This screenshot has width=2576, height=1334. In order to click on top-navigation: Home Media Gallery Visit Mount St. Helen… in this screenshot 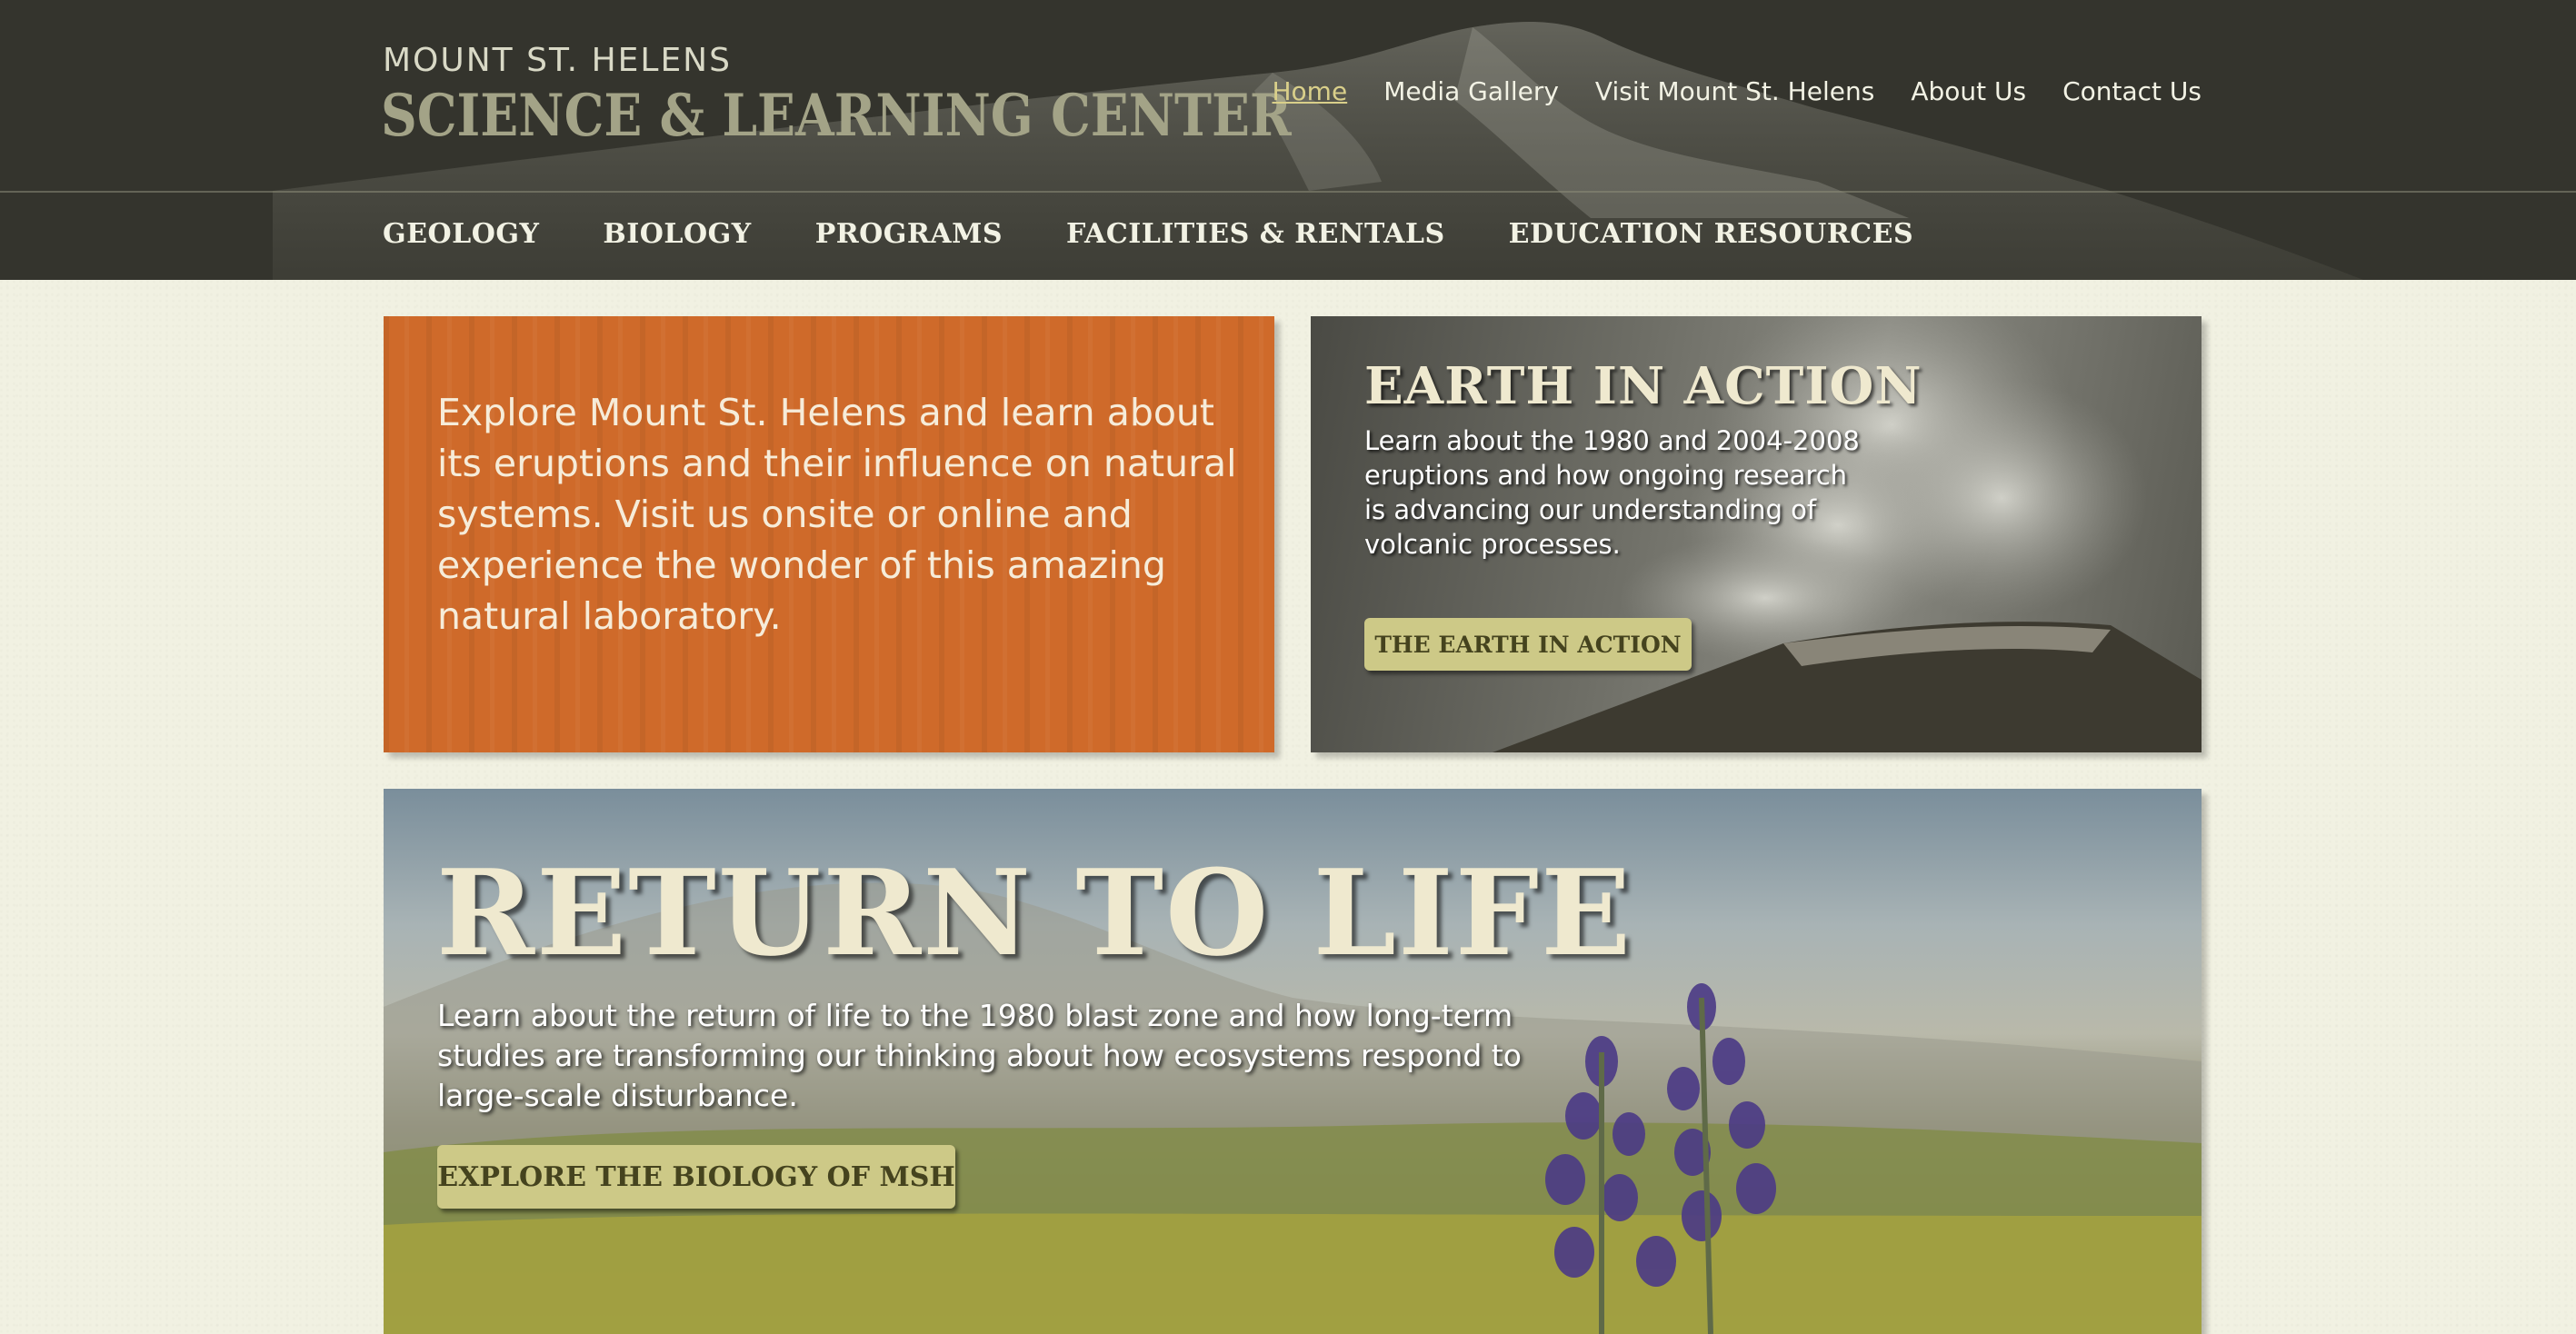, I will do `click(1737, 91)`.